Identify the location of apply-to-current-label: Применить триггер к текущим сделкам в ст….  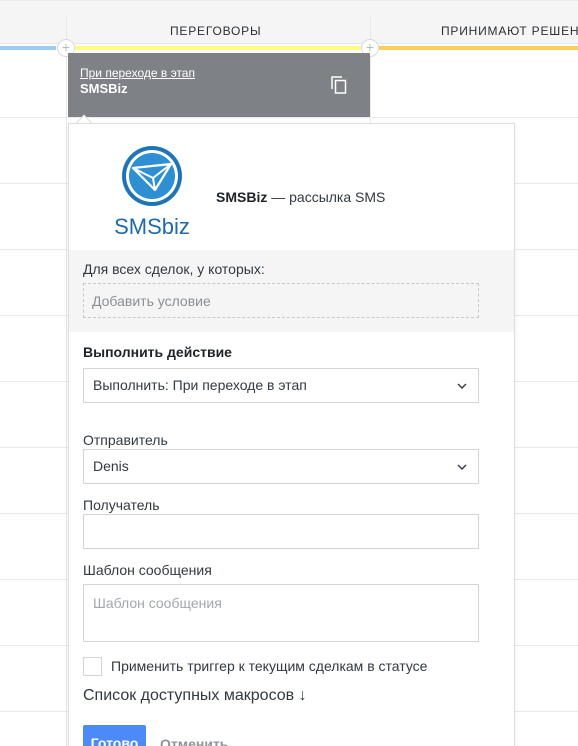
(269, 666).